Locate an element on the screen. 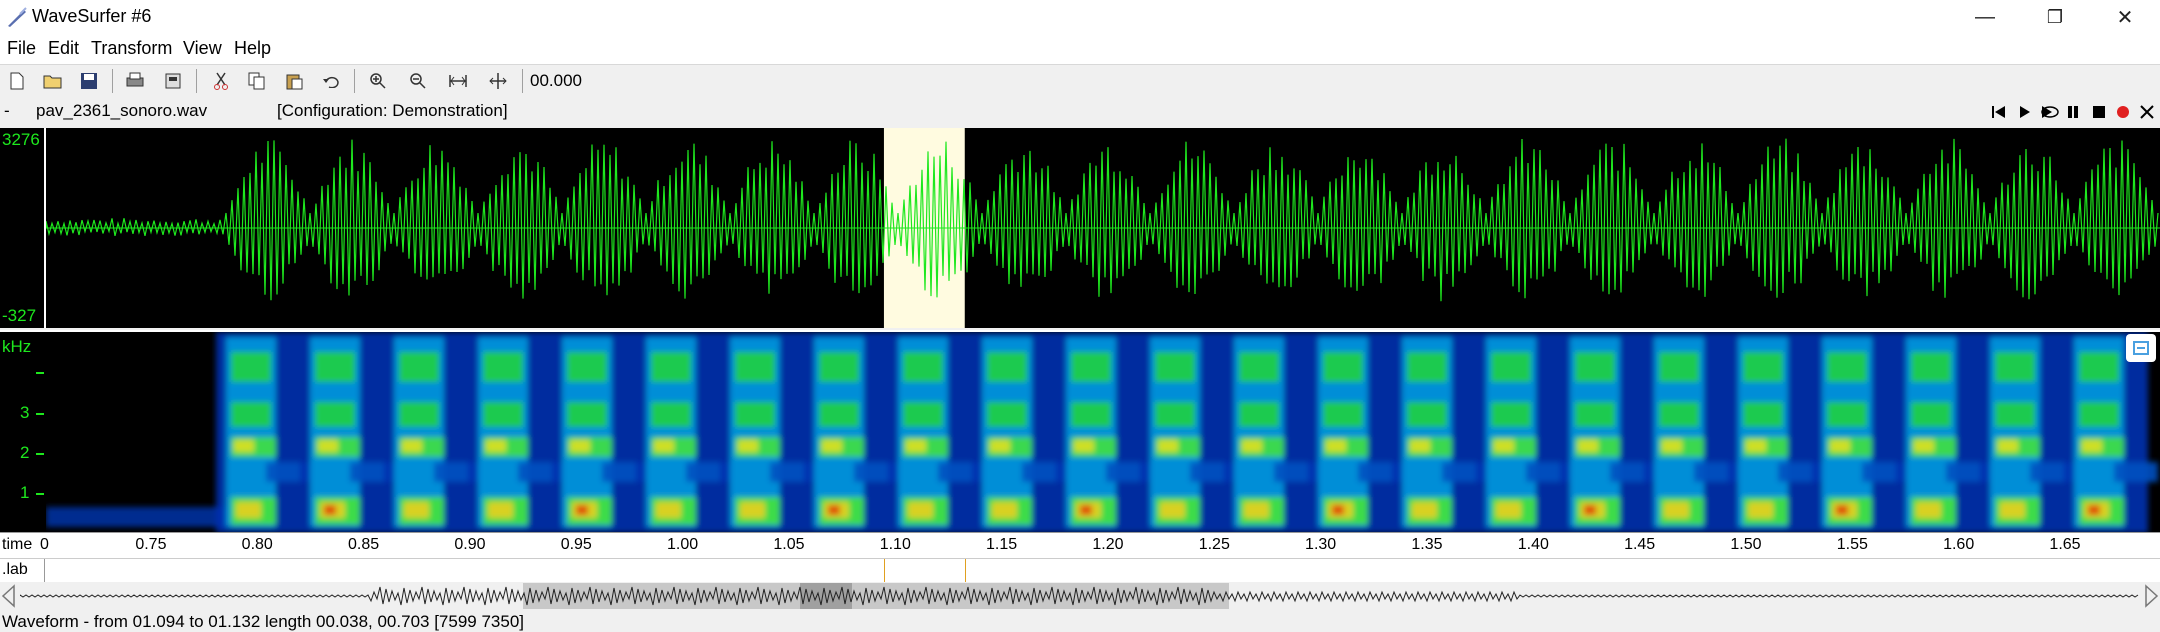 This screenshot has width=2160, height=632. cut-icon is located at coordinates (221, 81).